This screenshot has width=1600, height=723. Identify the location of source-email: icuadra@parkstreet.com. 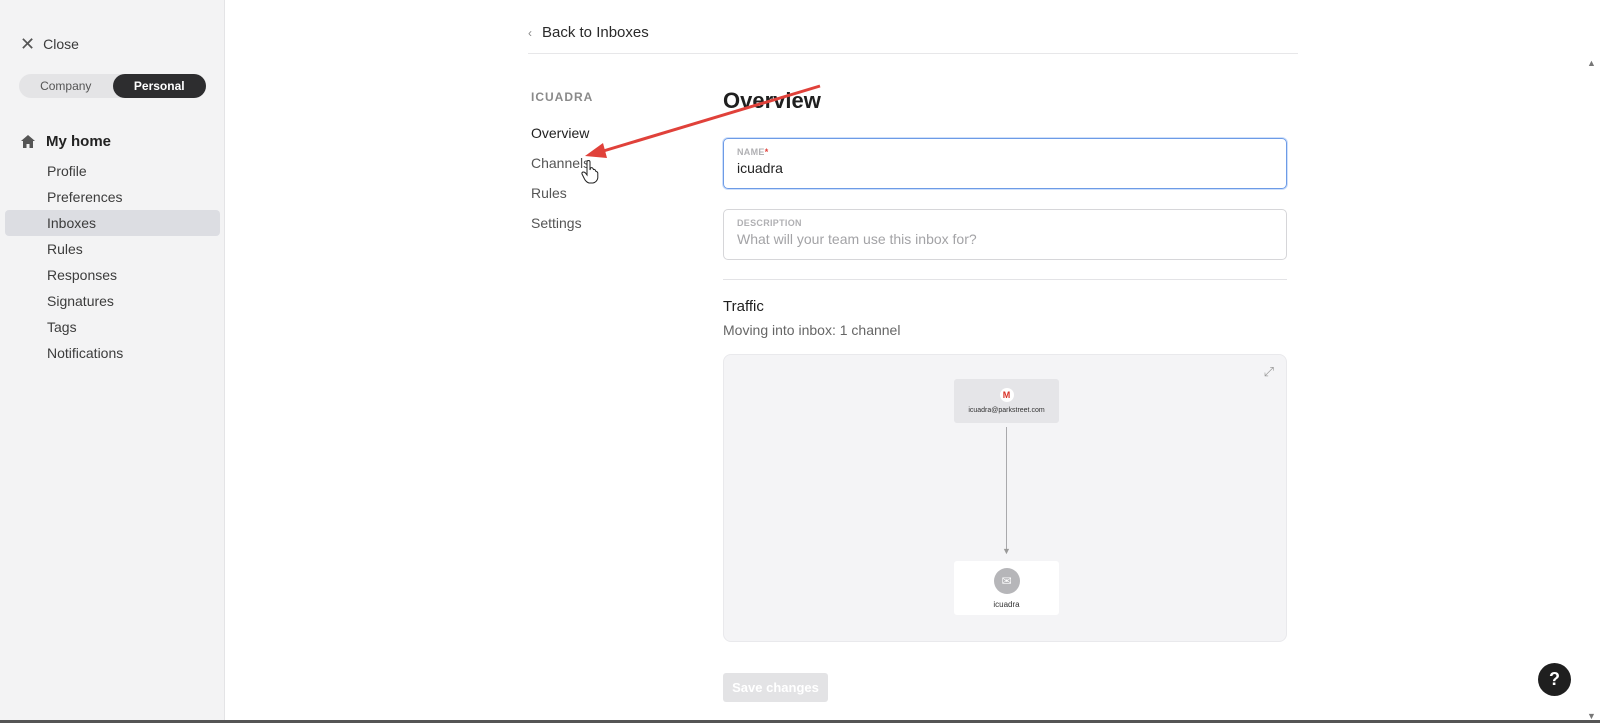
(1006, 410).